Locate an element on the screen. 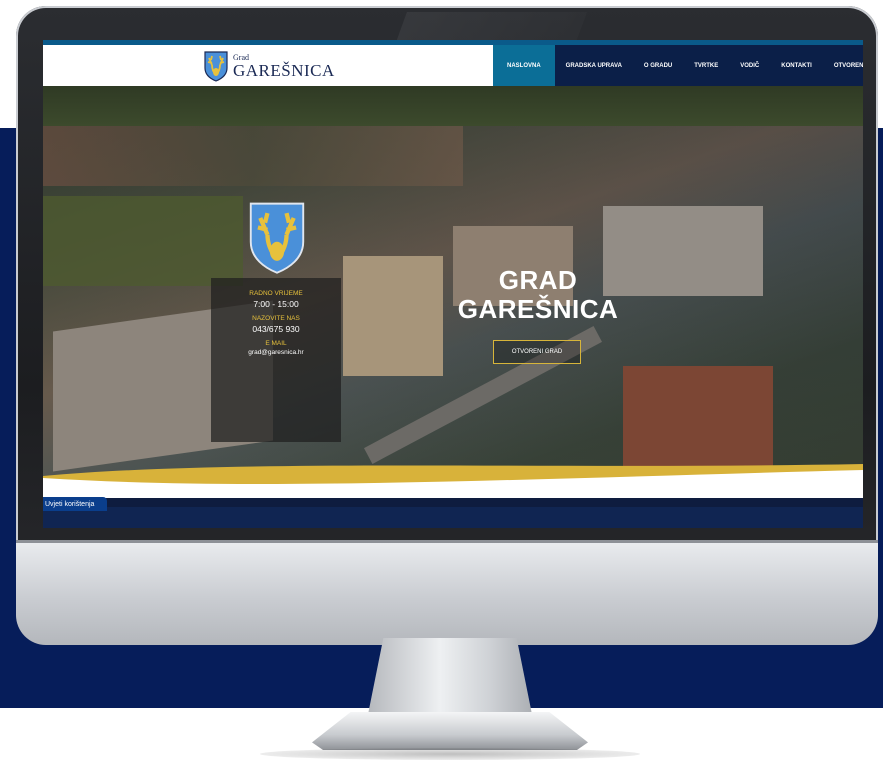  monitor-stand is located at coordinates (450, 677).